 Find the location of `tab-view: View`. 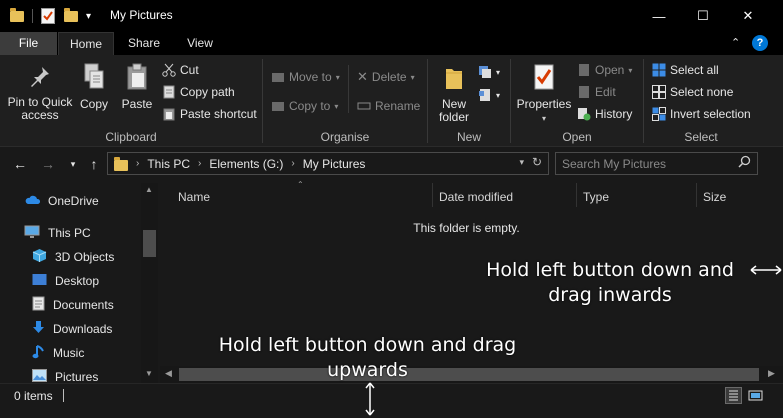

tab-view: View is located at coordinates (200, 43).